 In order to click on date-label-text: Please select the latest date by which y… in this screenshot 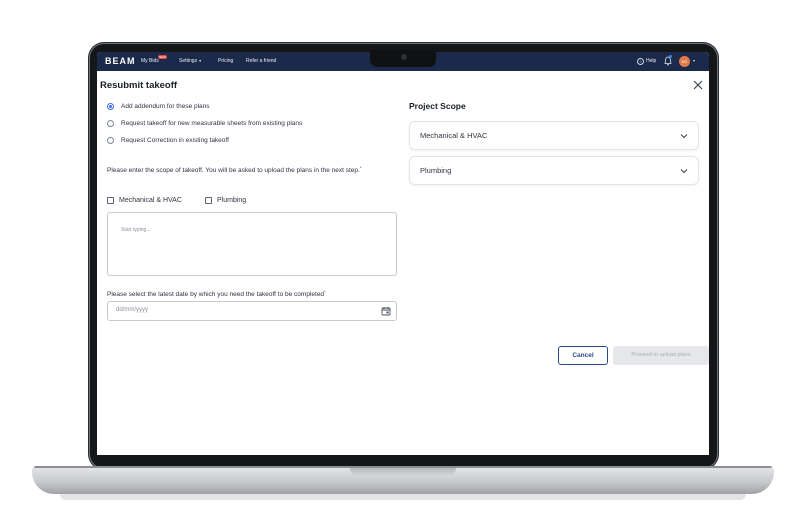, I will do `click(216, 294)`.